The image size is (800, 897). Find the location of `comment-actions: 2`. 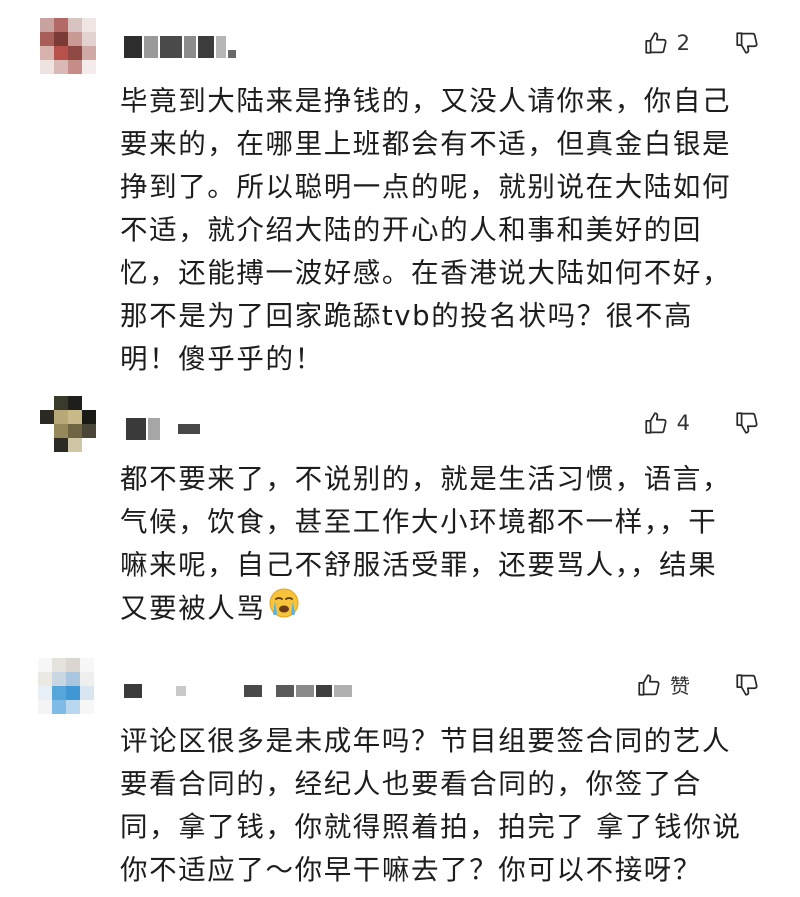

comment-actions: 2 is located at coordinates (701, 43).